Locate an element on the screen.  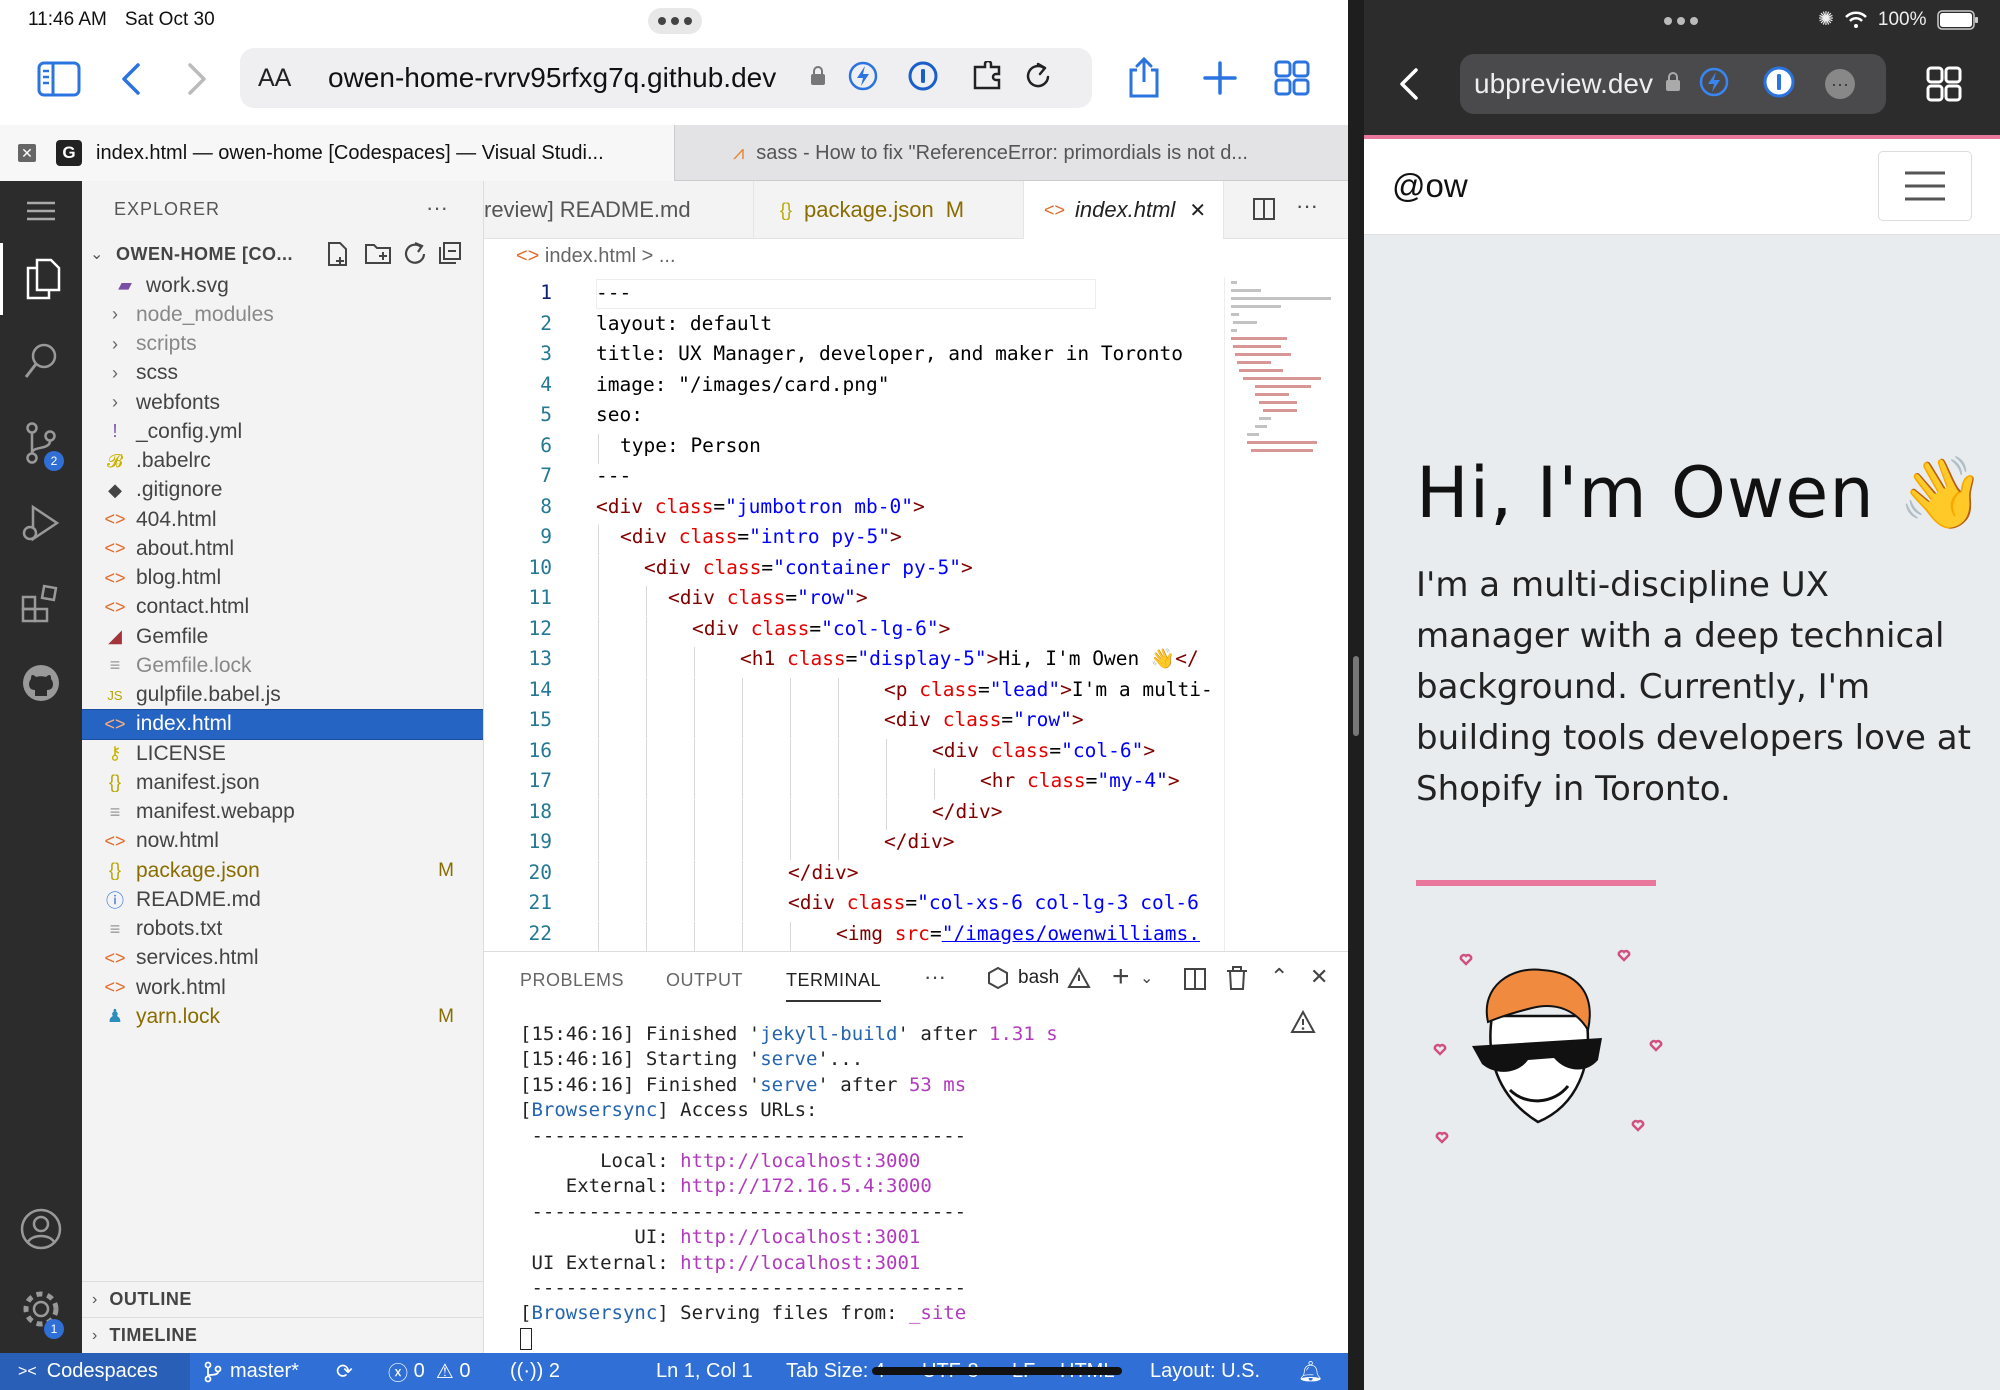
code-line: type: Person is located at coordinates (690, 445).